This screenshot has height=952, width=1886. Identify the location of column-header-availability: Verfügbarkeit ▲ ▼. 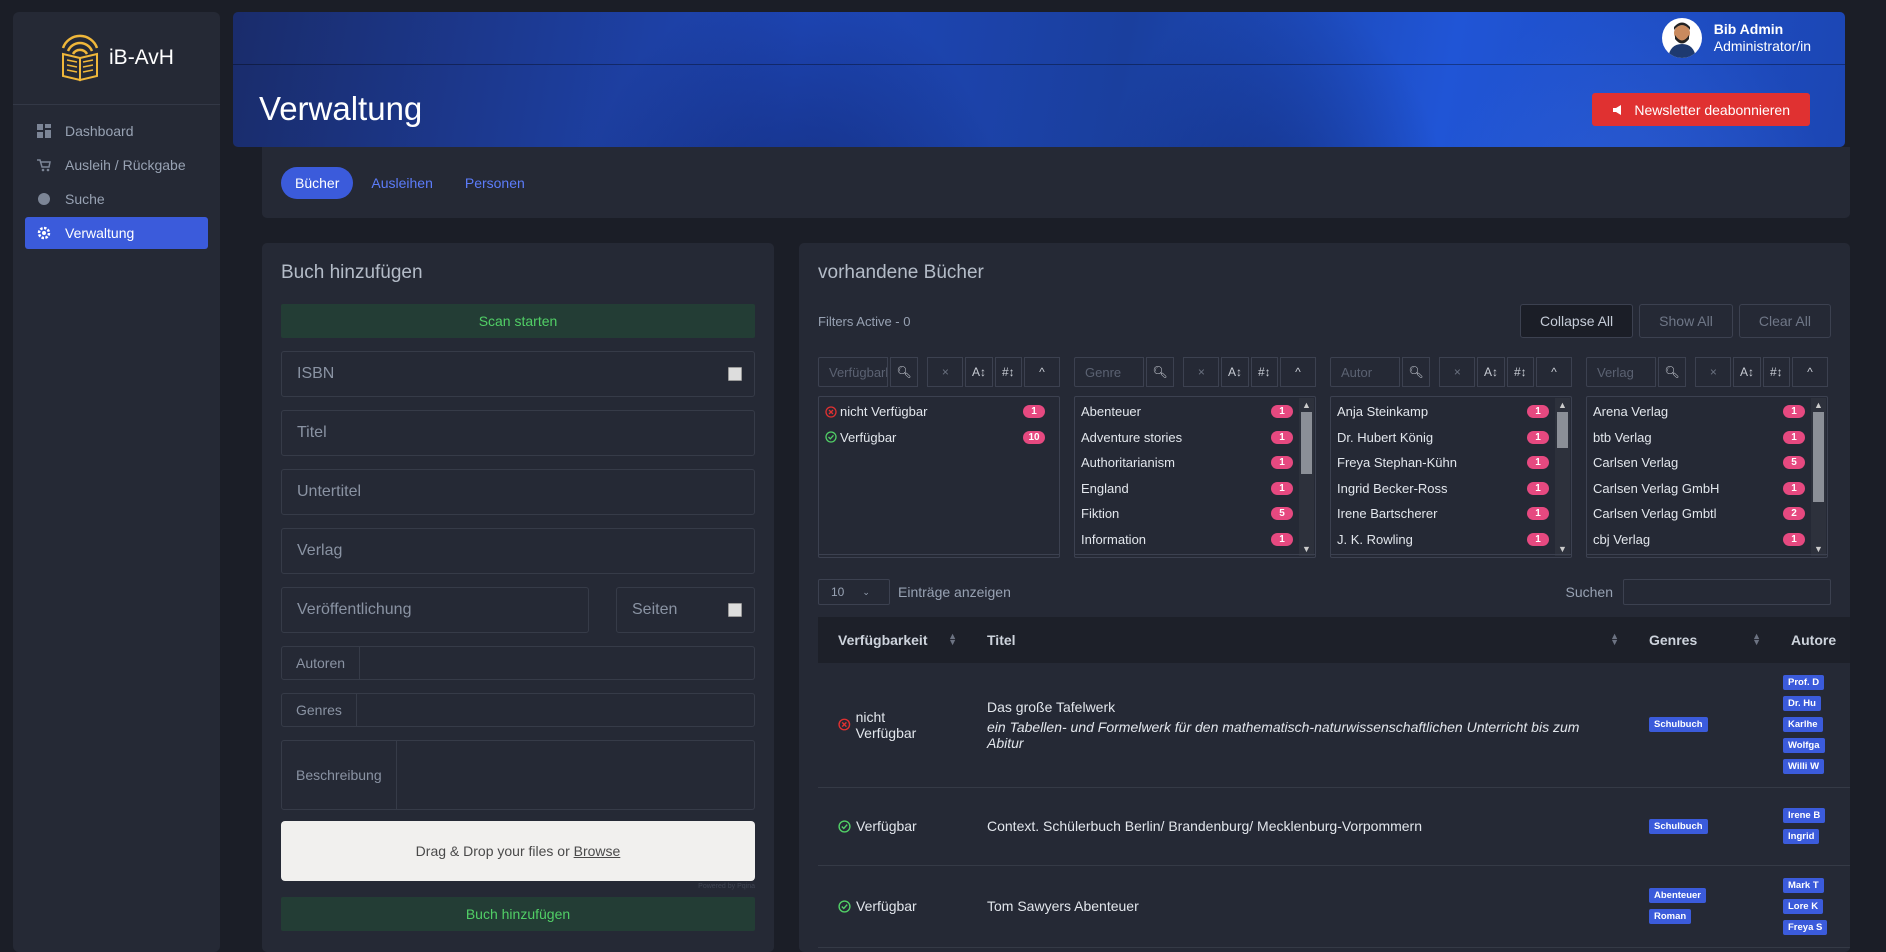
(892, 640).